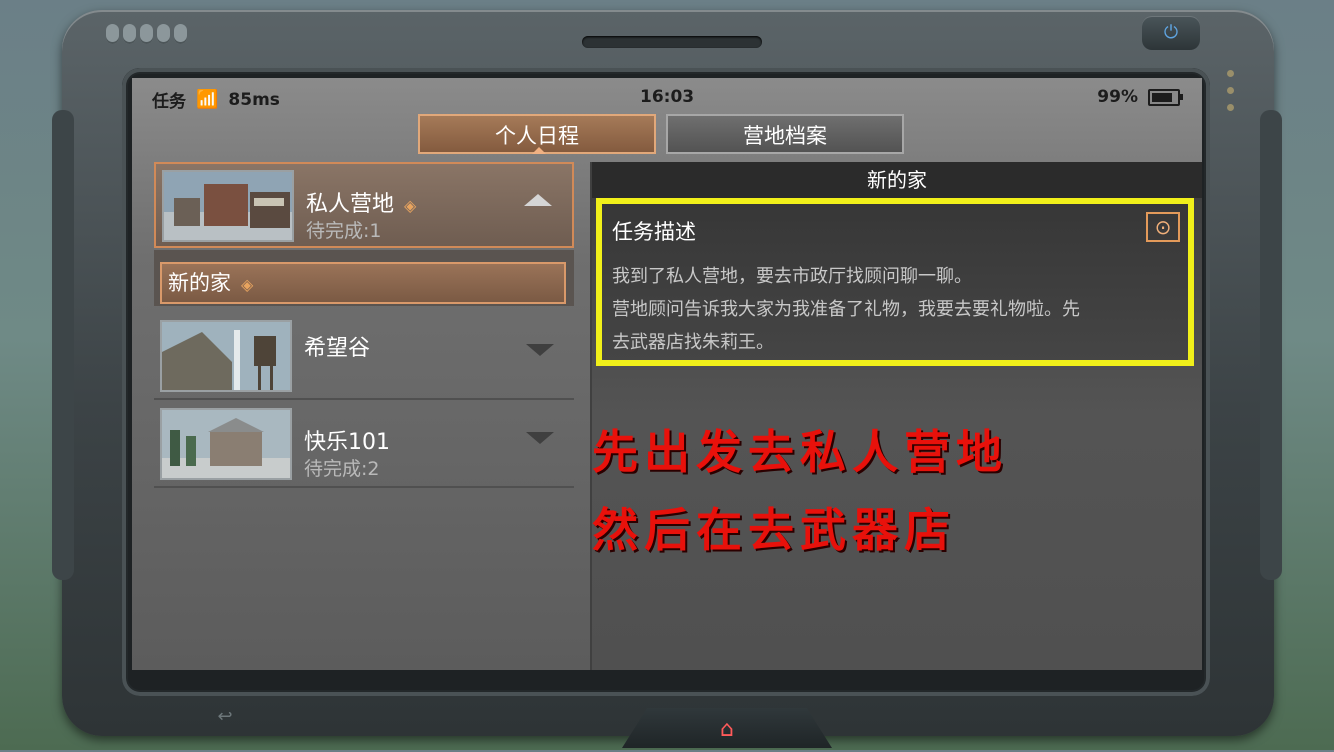  I want to click on app-name: 任务, so click(169, 102).